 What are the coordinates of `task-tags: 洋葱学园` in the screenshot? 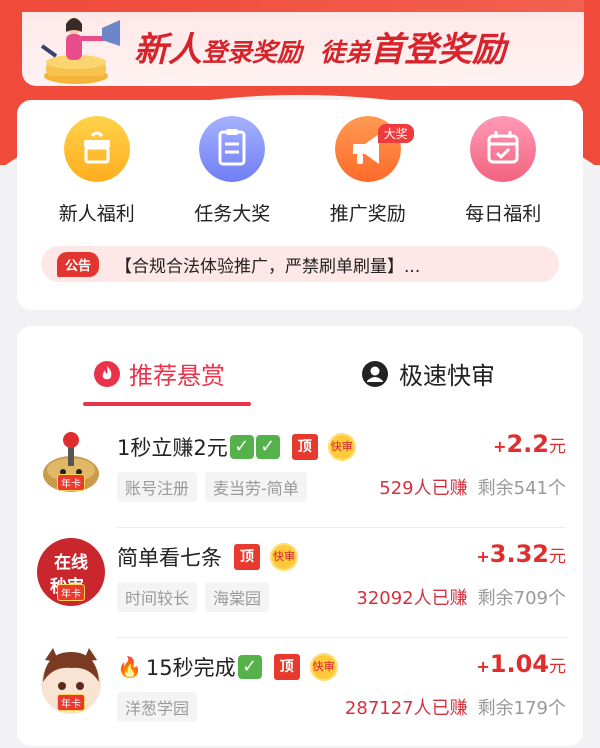 It's located at (161, 707).